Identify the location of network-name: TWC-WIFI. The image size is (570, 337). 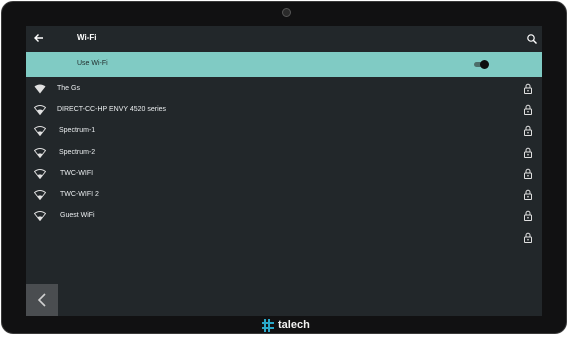
(77, 173).